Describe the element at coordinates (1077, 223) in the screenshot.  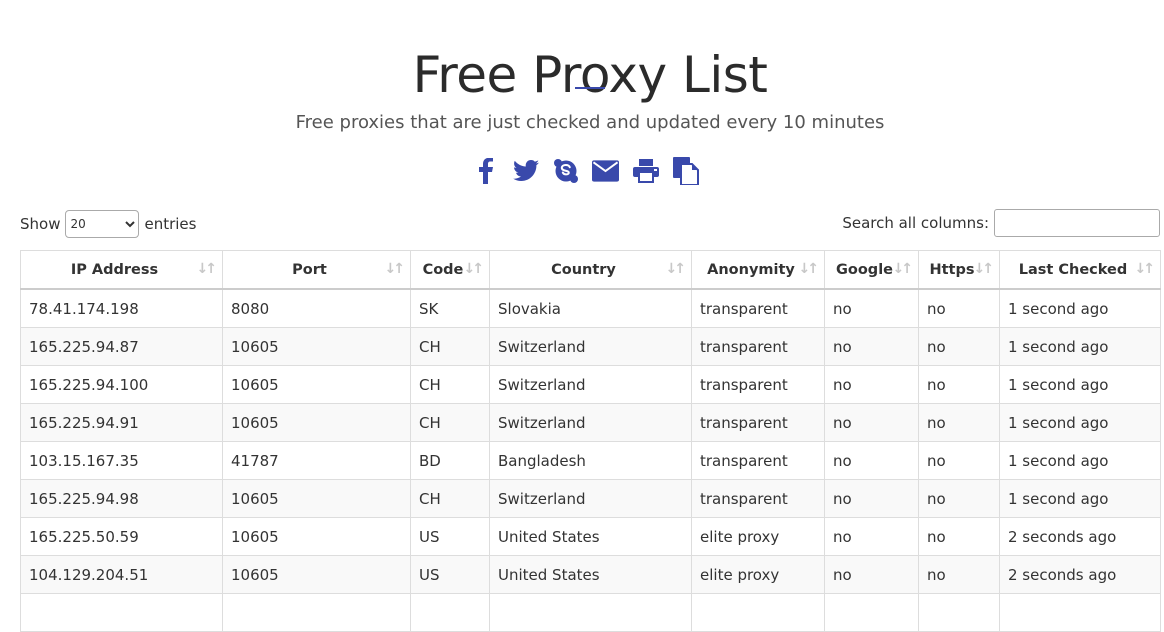
I see `search-input` at that location.